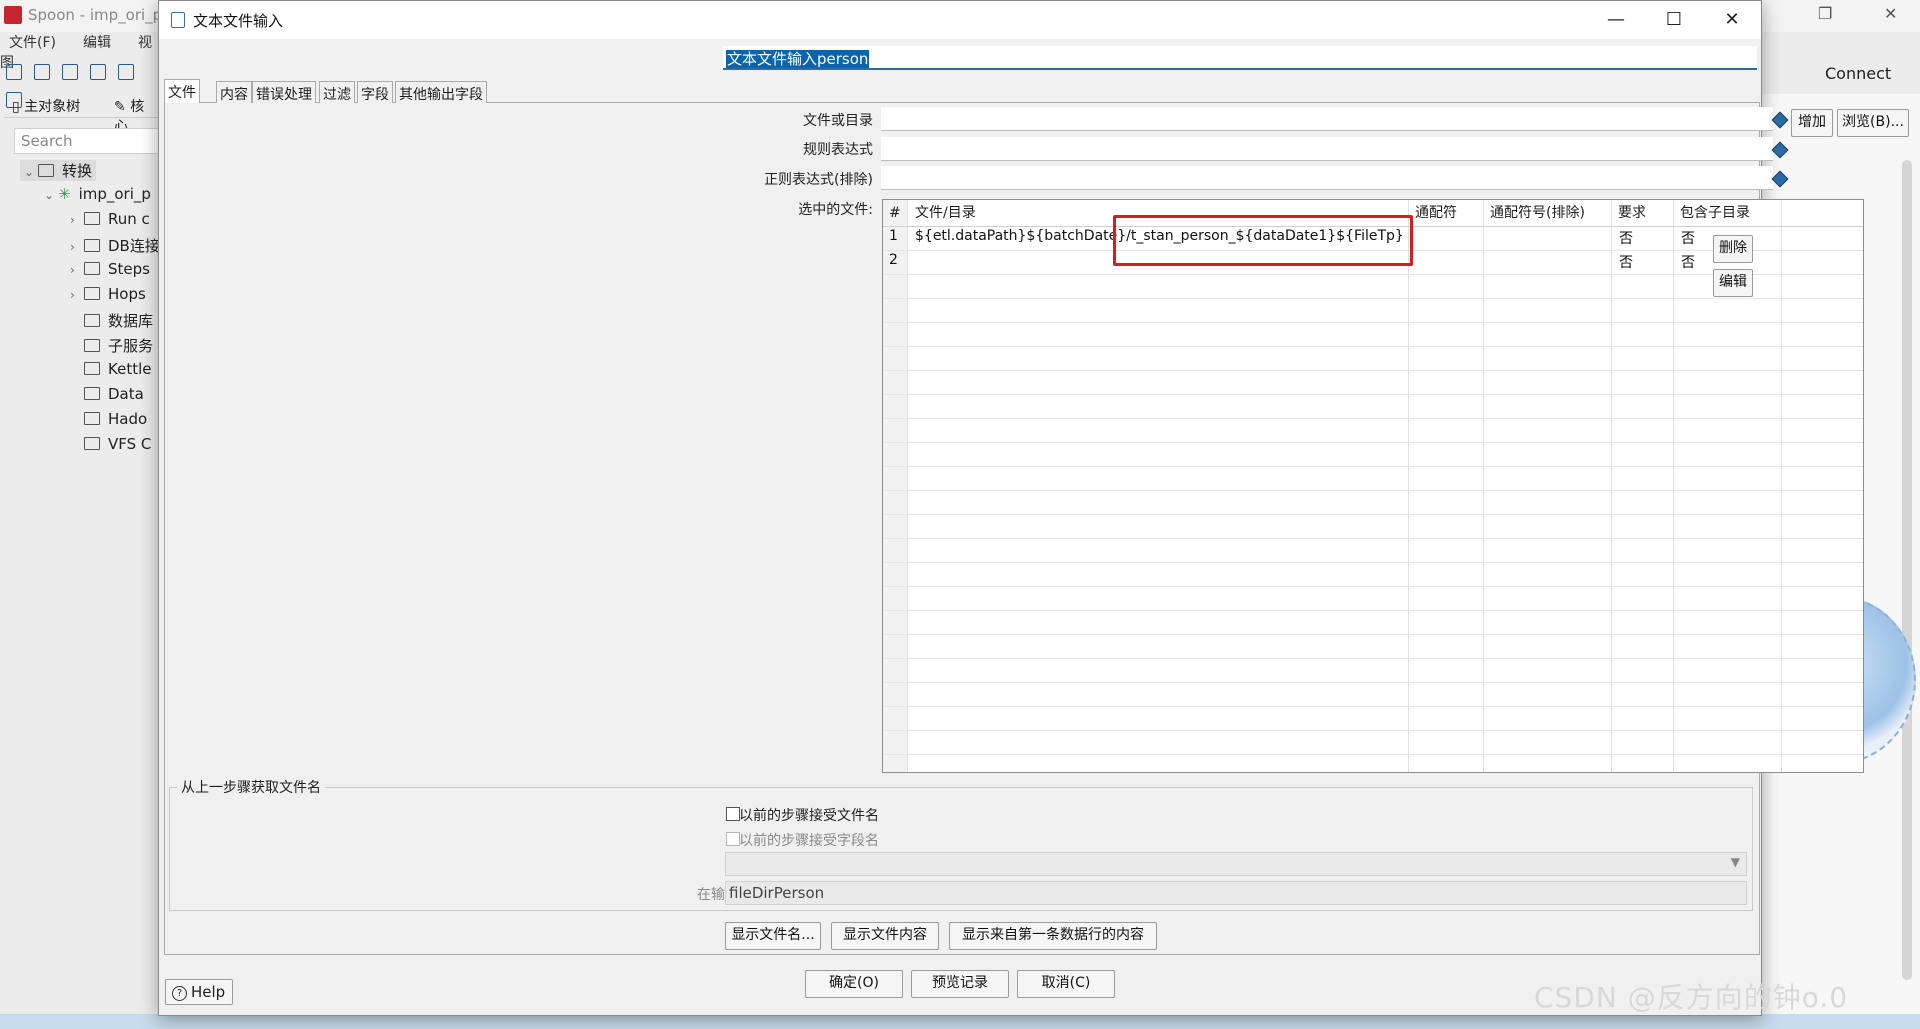 The width and height of the screenshot is (1920, 1029). I want to click on tab-error-handling: 错误处理, so click(284, 92).